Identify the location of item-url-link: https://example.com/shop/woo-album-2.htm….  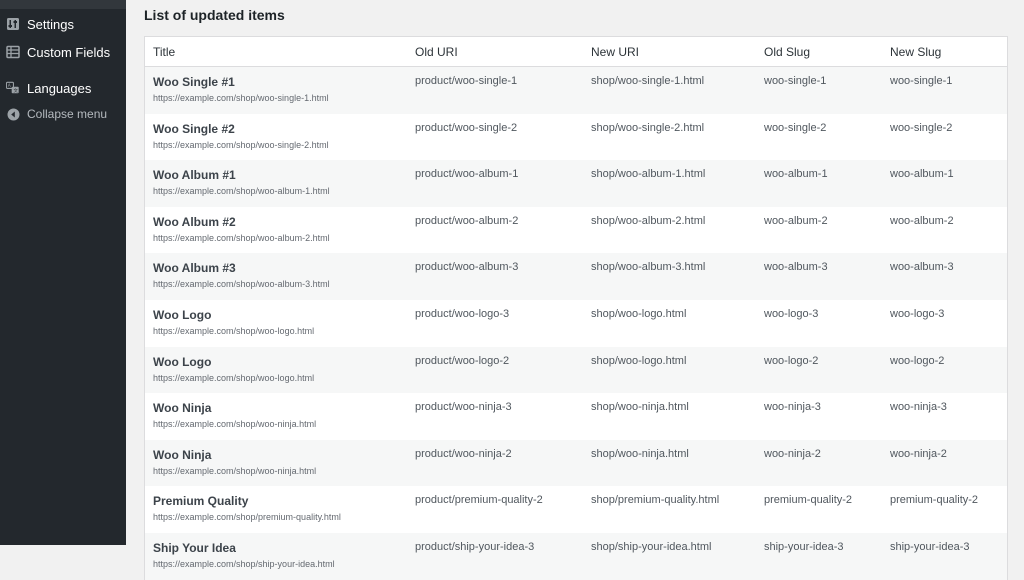
(241, 238).